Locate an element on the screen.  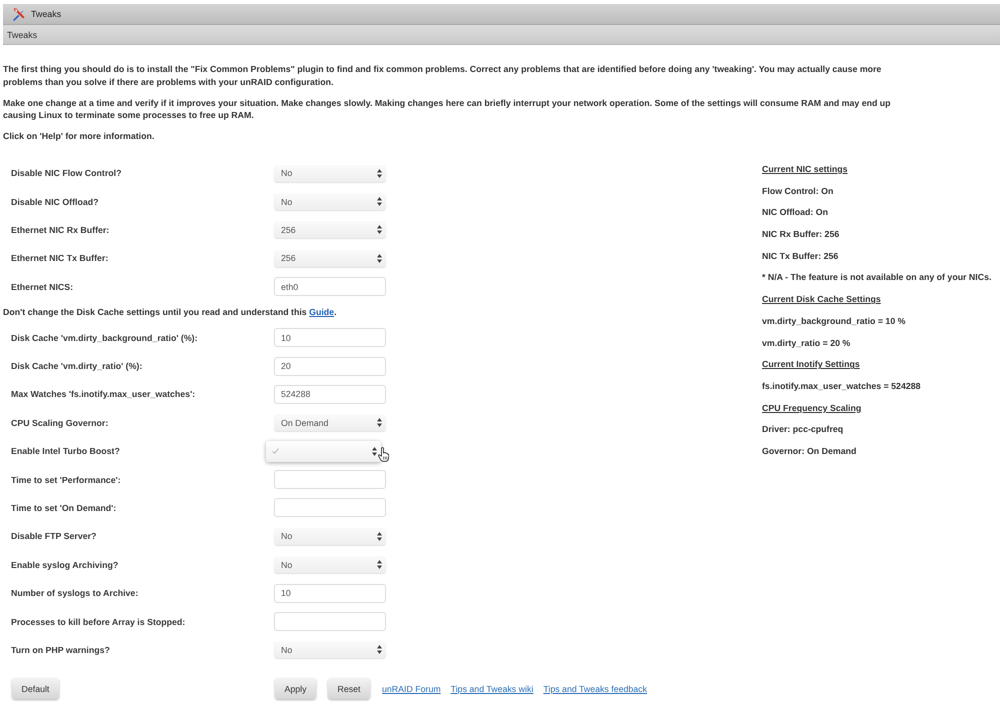
status-heading: Current Inotify Settings is located at coordinates (811, 365).